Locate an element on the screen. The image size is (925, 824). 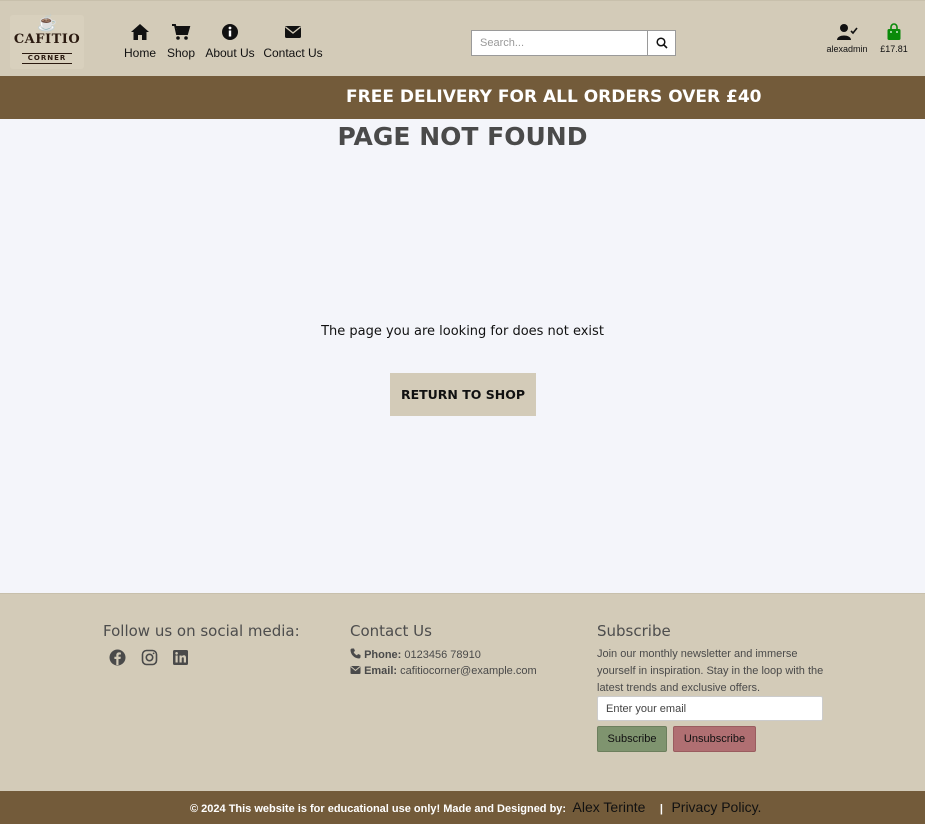
facebook-icon is located at coordinates (118, 658).